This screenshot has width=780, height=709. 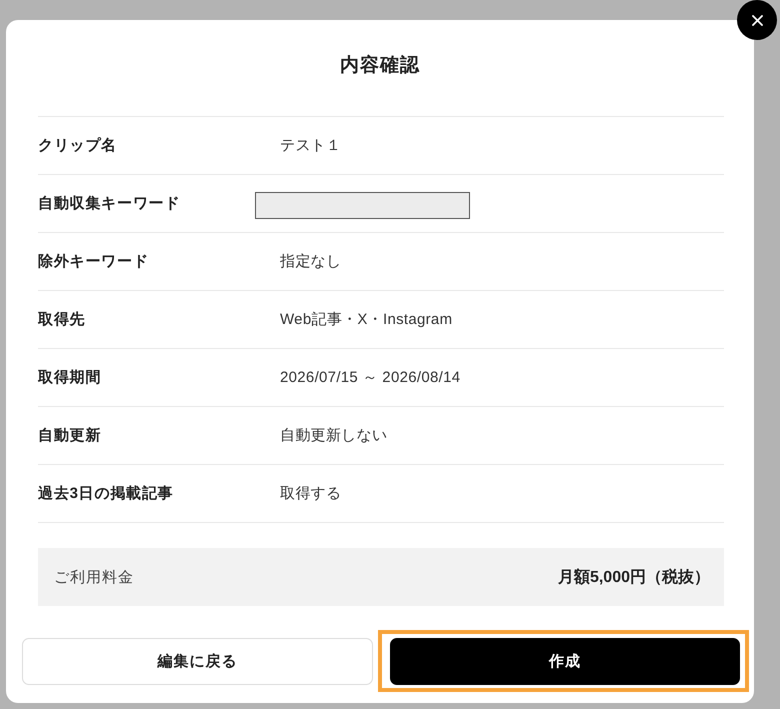 I want to click on dialog-title: 内容確認, so click(x=380, y=66).